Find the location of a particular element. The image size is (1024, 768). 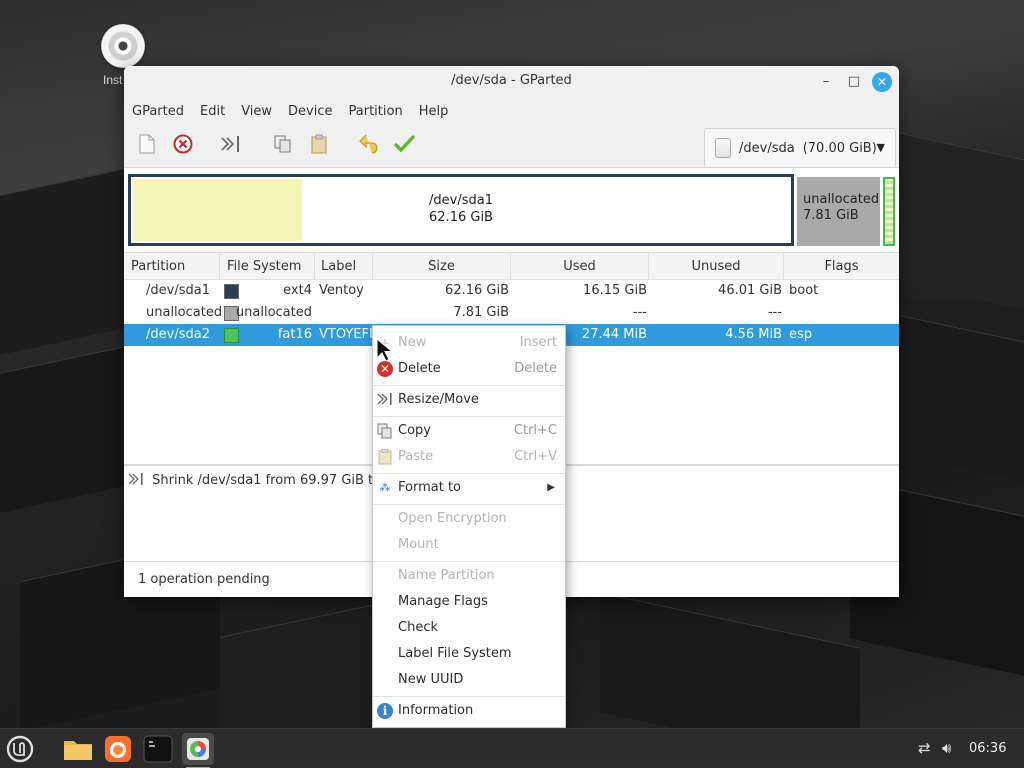

col-unused: Unused is located at coordinates (716, 266).